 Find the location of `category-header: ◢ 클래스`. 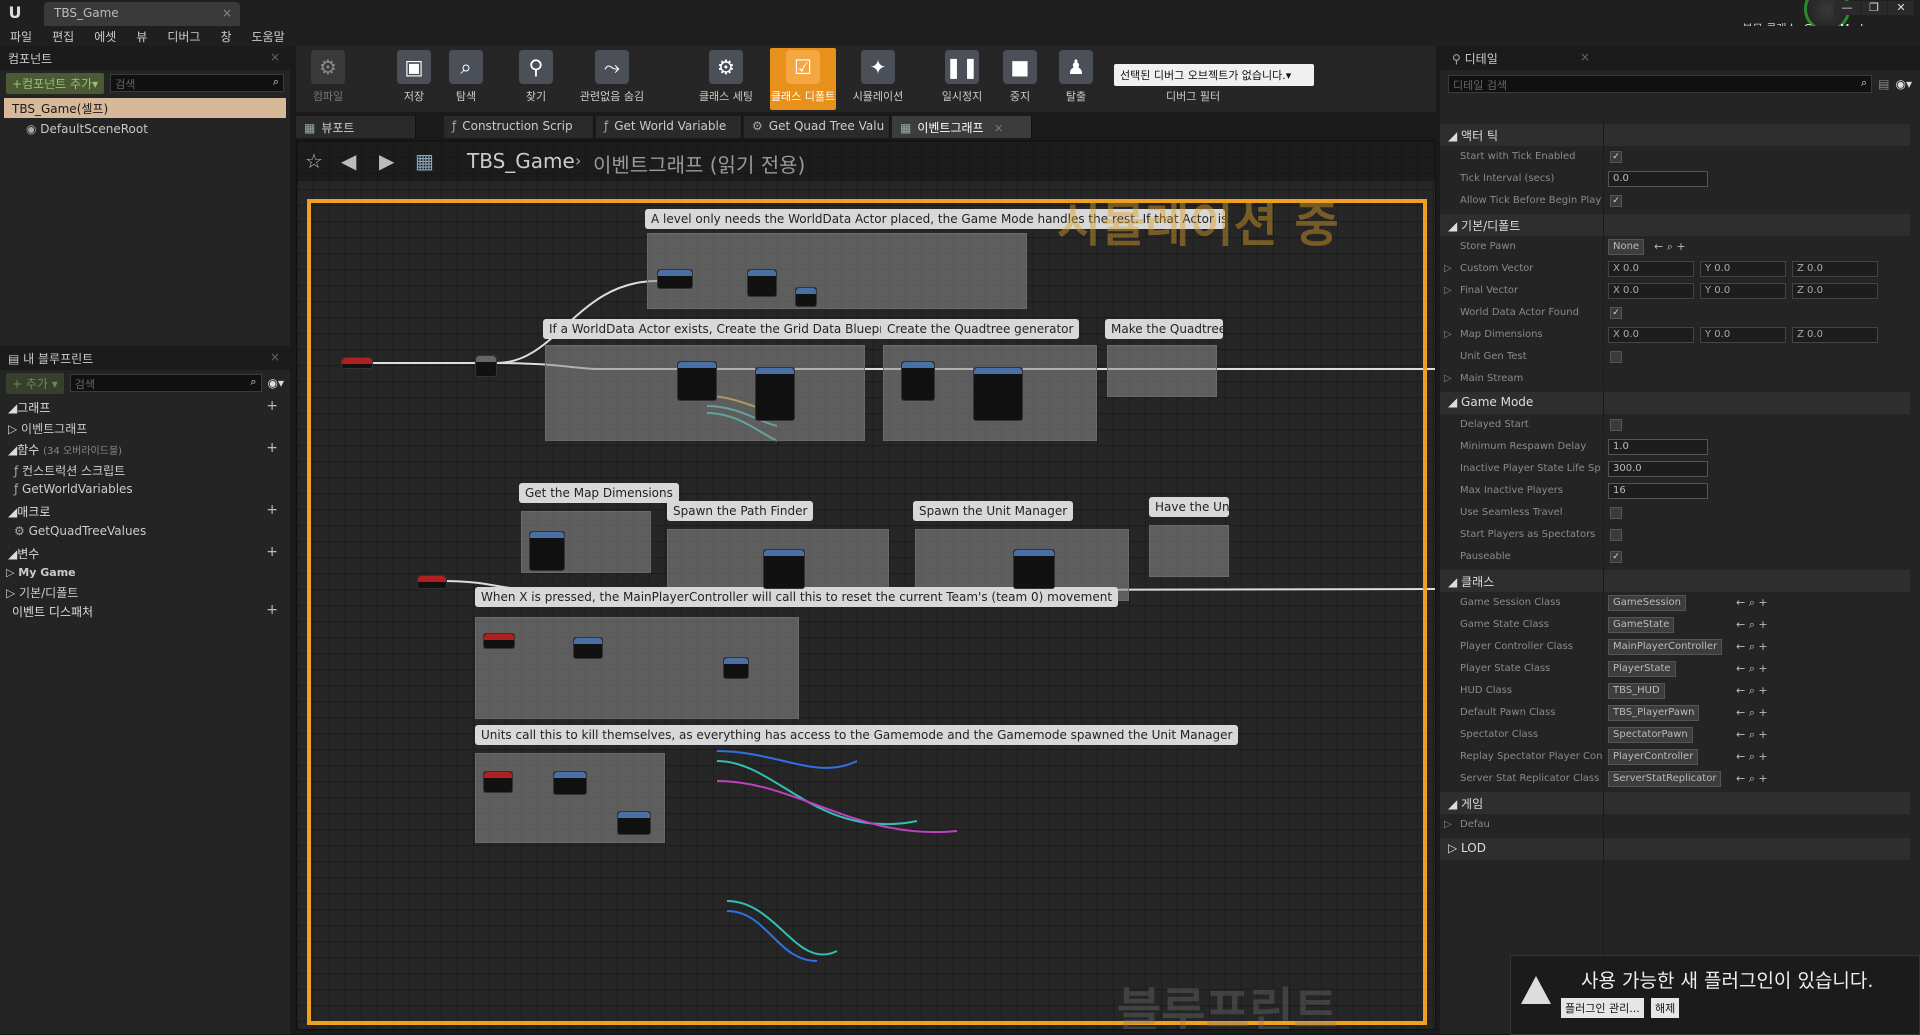

category-header: ◢ 클래스 is located at coordinates (1675, 581).